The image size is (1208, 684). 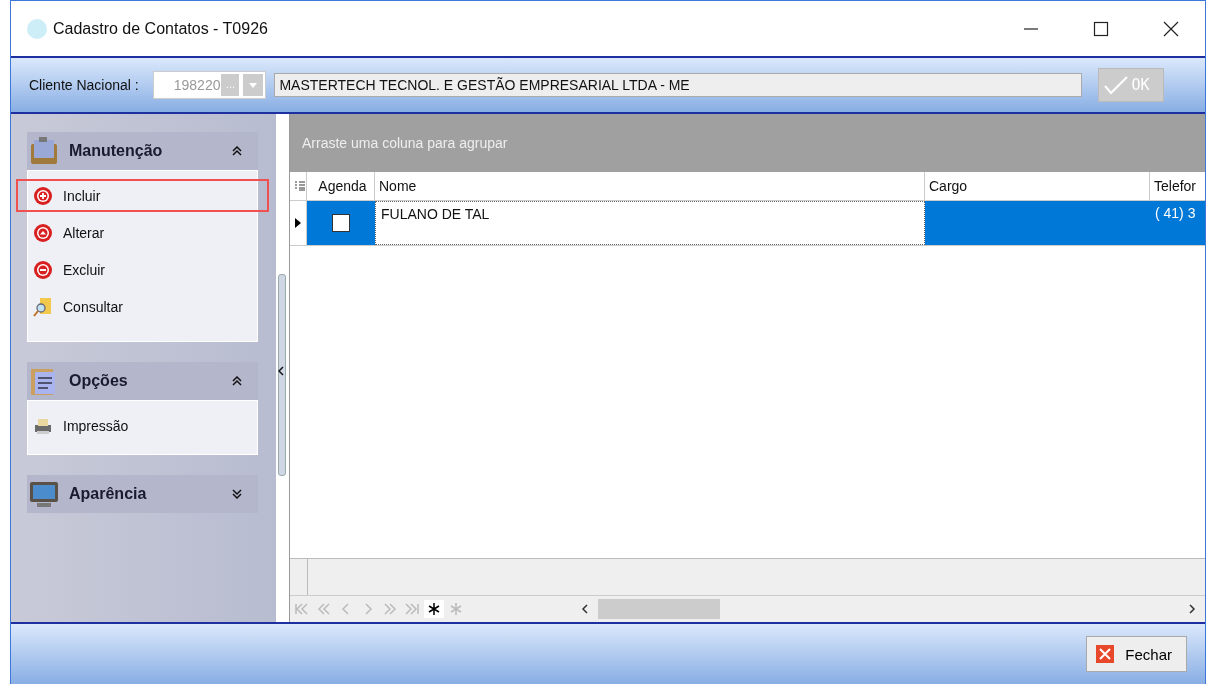 I want to click on maximize-icon, so click(x=1101, y=28).